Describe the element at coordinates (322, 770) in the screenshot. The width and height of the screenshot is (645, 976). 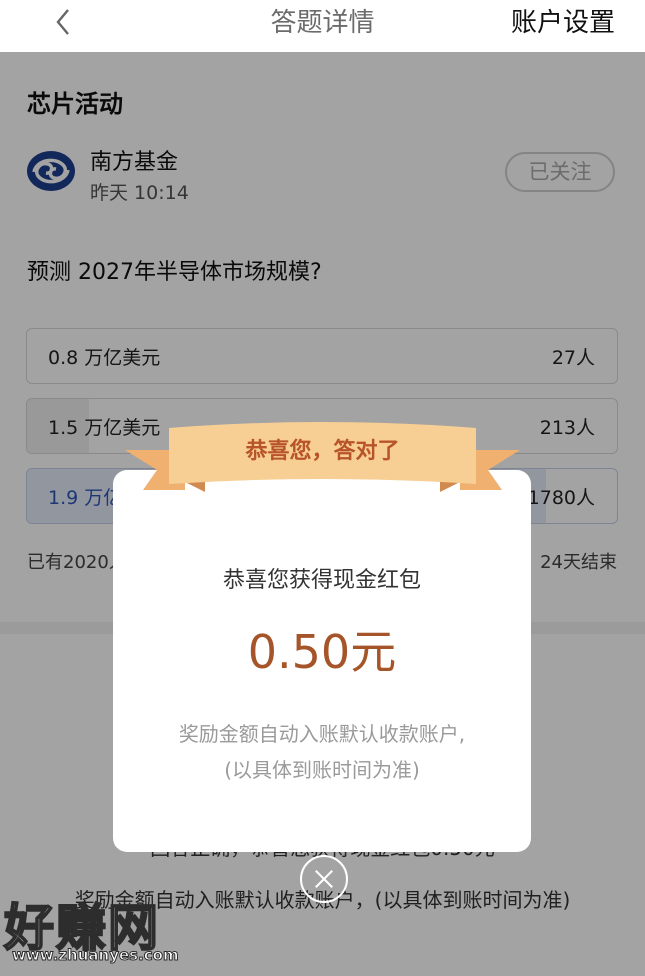
I see `reward-note-2: (以具体到账时间为准)` at that location.